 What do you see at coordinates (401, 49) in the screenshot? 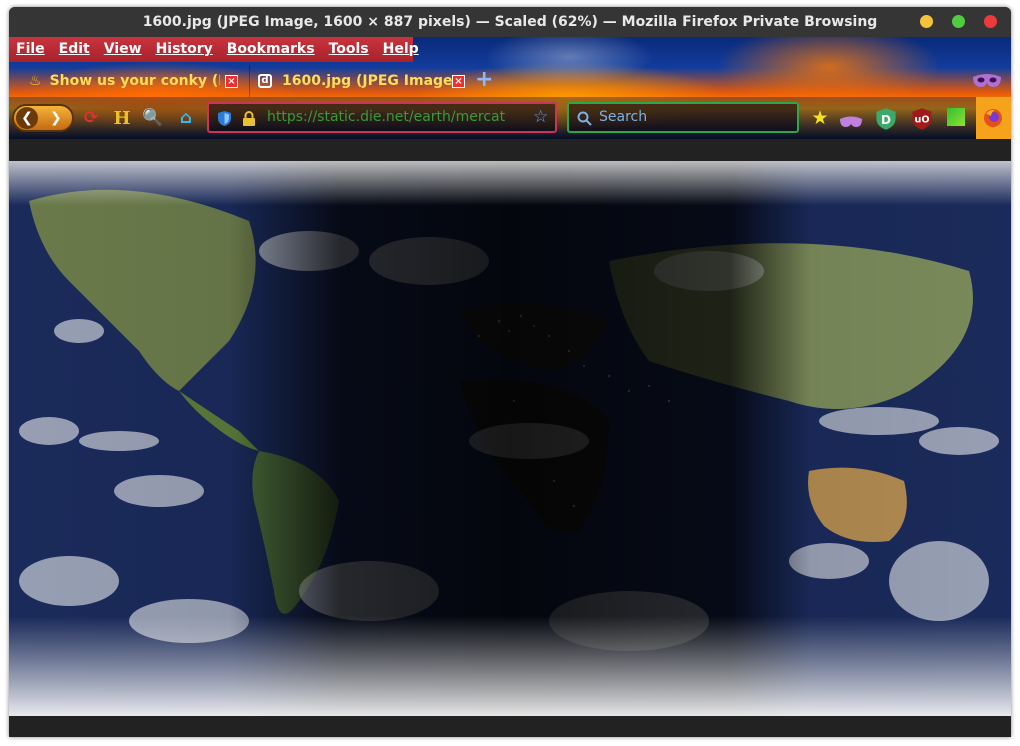
I see `menu-help: Help` at bounding box center [401, 49].